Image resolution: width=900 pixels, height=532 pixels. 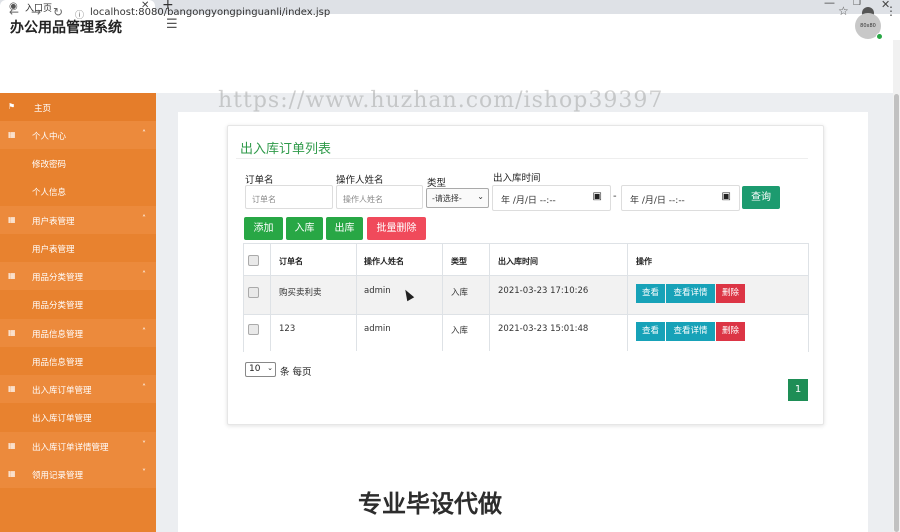 What do you see at coordinates (78, 107) in the screenshot?
I see `sidebar-item-home: ⚑ 主页` at bounding box center [78, 107].